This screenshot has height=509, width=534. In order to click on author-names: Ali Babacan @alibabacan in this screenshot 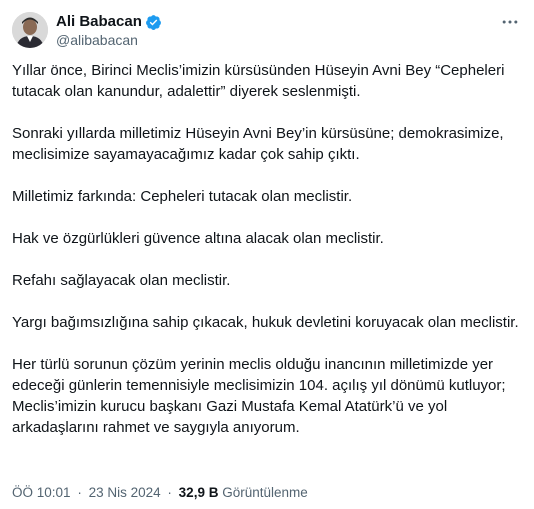, I will do `click(109, 31)`.